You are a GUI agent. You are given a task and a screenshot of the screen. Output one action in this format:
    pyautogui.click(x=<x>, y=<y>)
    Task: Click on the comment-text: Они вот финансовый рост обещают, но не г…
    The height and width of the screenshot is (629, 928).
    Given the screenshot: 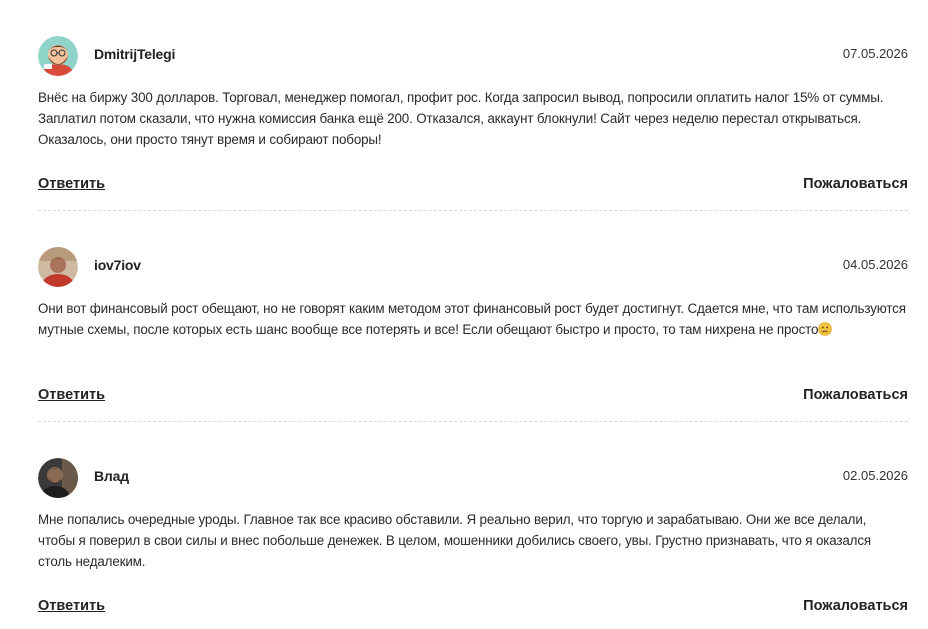 What is the action you would take?
    pyautogui.click(x=472, y=319)
    